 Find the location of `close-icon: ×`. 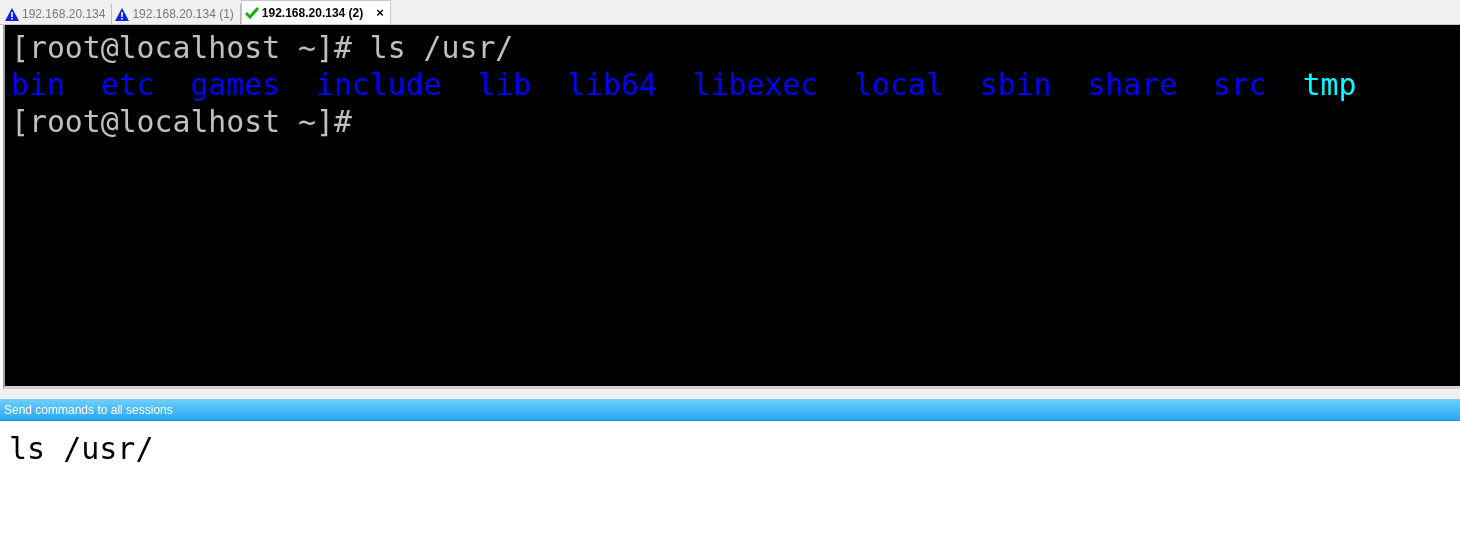

close-icon: × is located at coordinates (380, 12).